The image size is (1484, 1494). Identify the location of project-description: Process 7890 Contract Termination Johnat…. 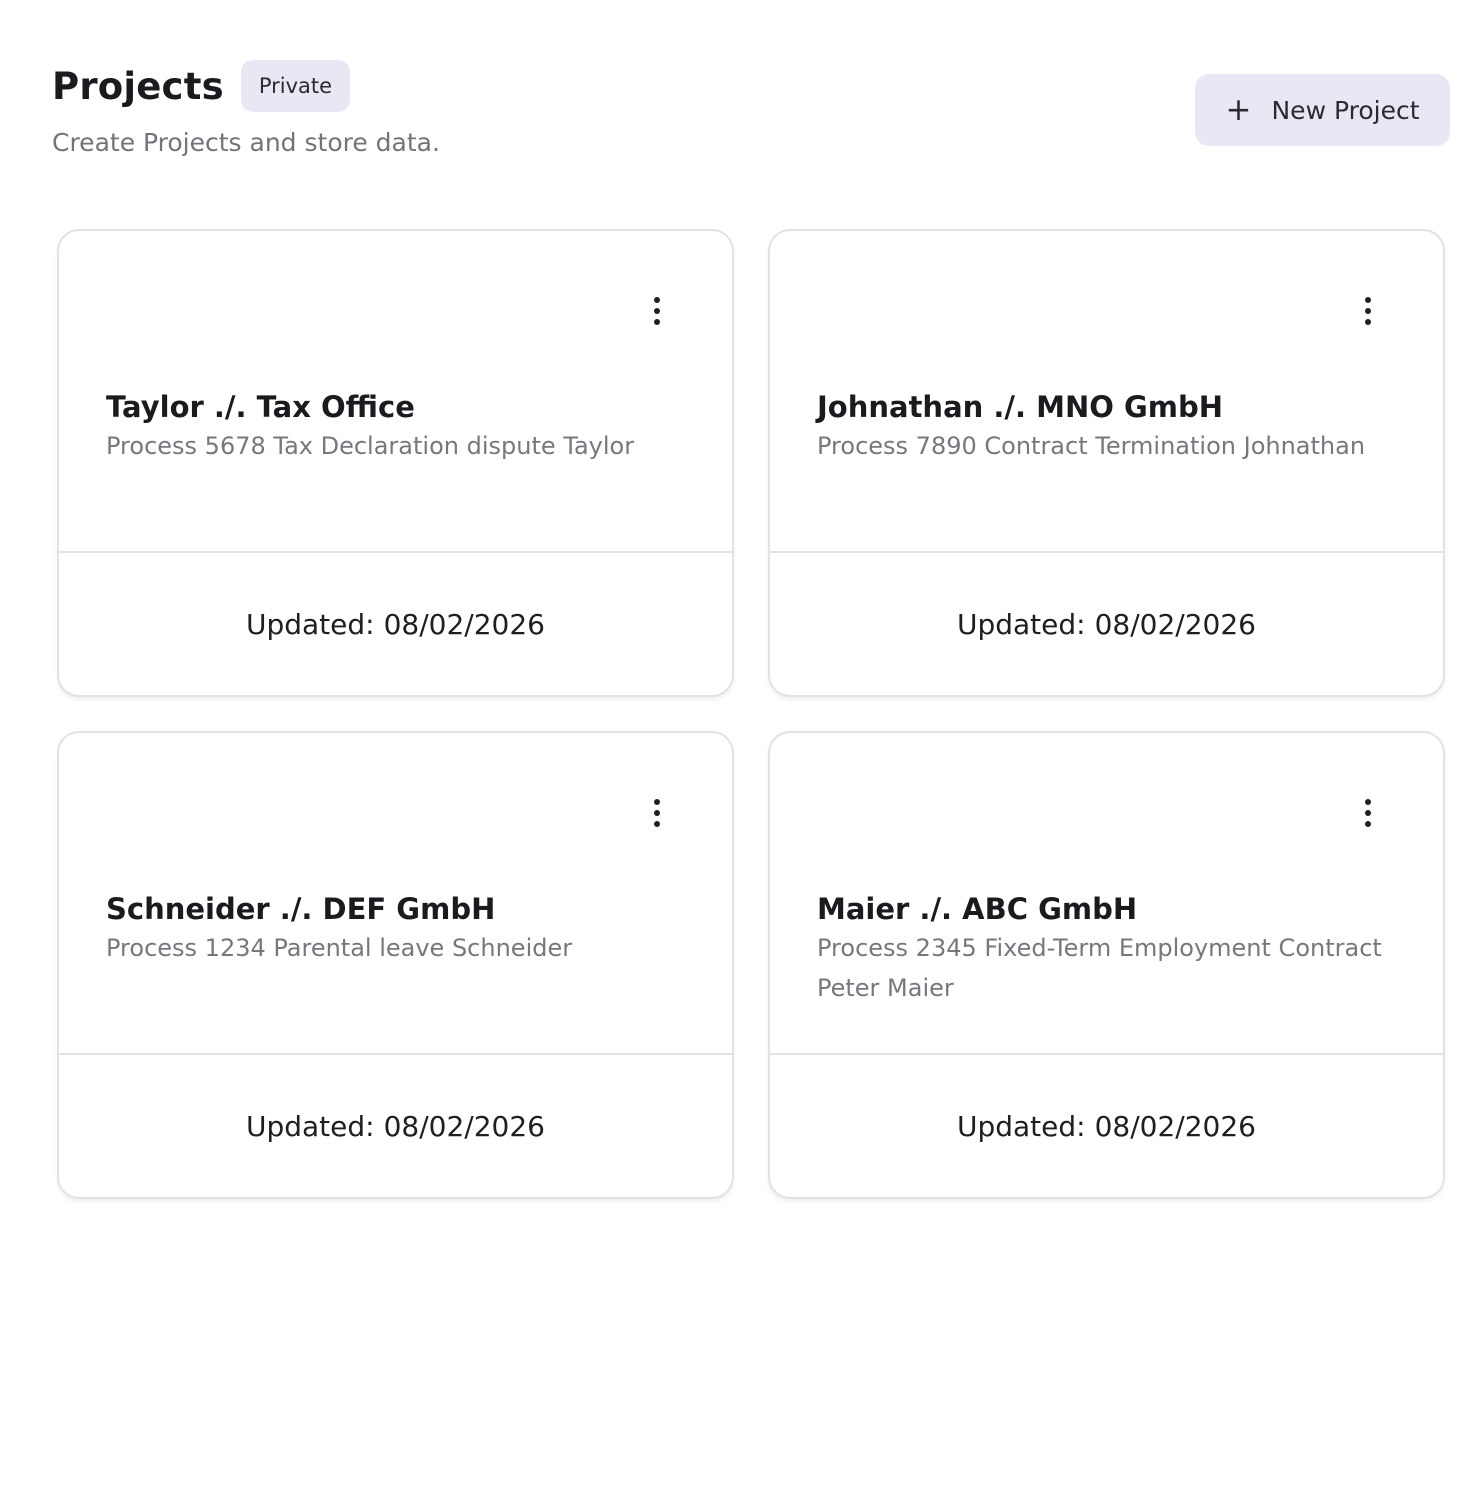
(1091, 446).